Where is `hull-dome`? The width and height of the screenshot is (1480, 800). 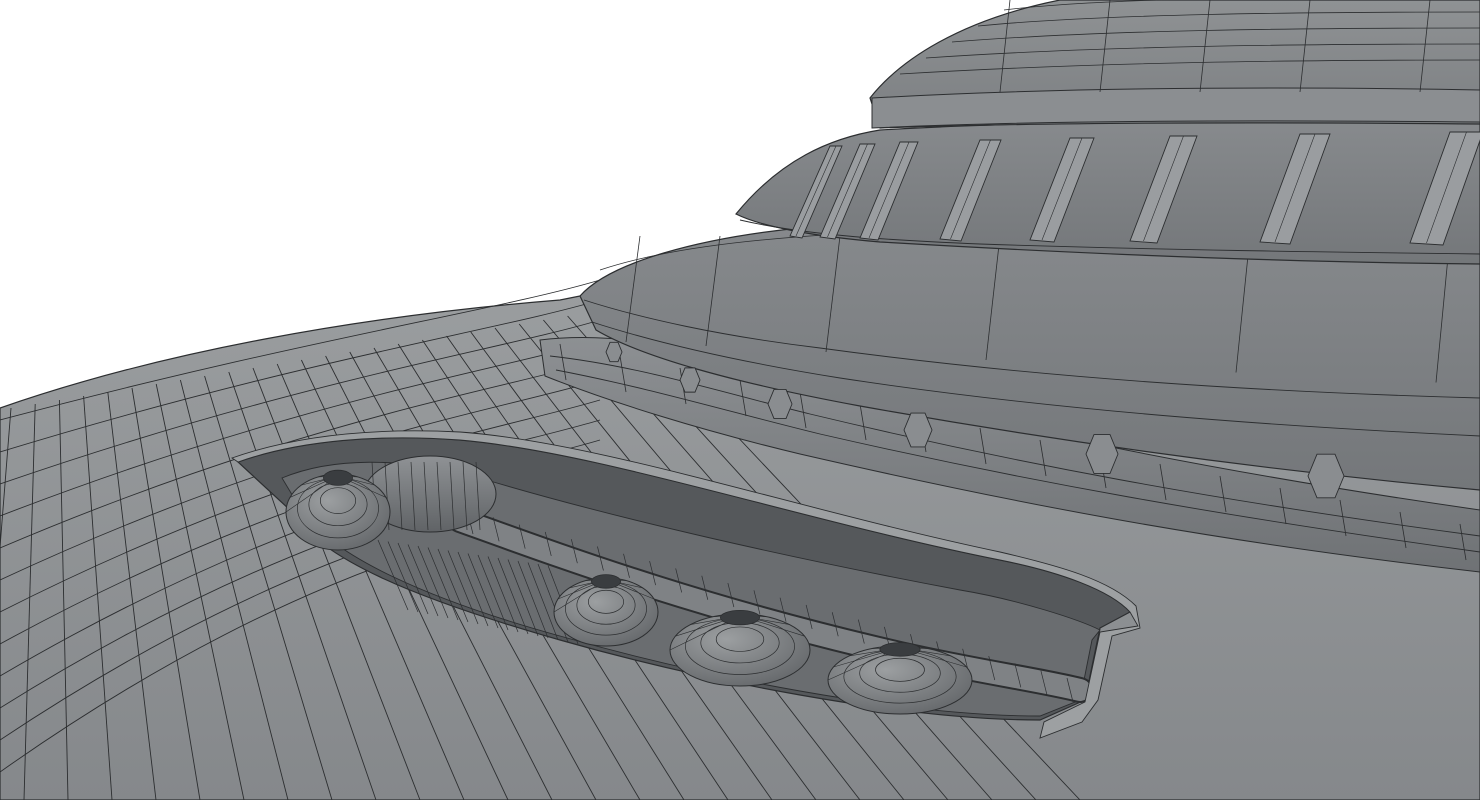
hull-dome is located at coordinates (1174, 64).